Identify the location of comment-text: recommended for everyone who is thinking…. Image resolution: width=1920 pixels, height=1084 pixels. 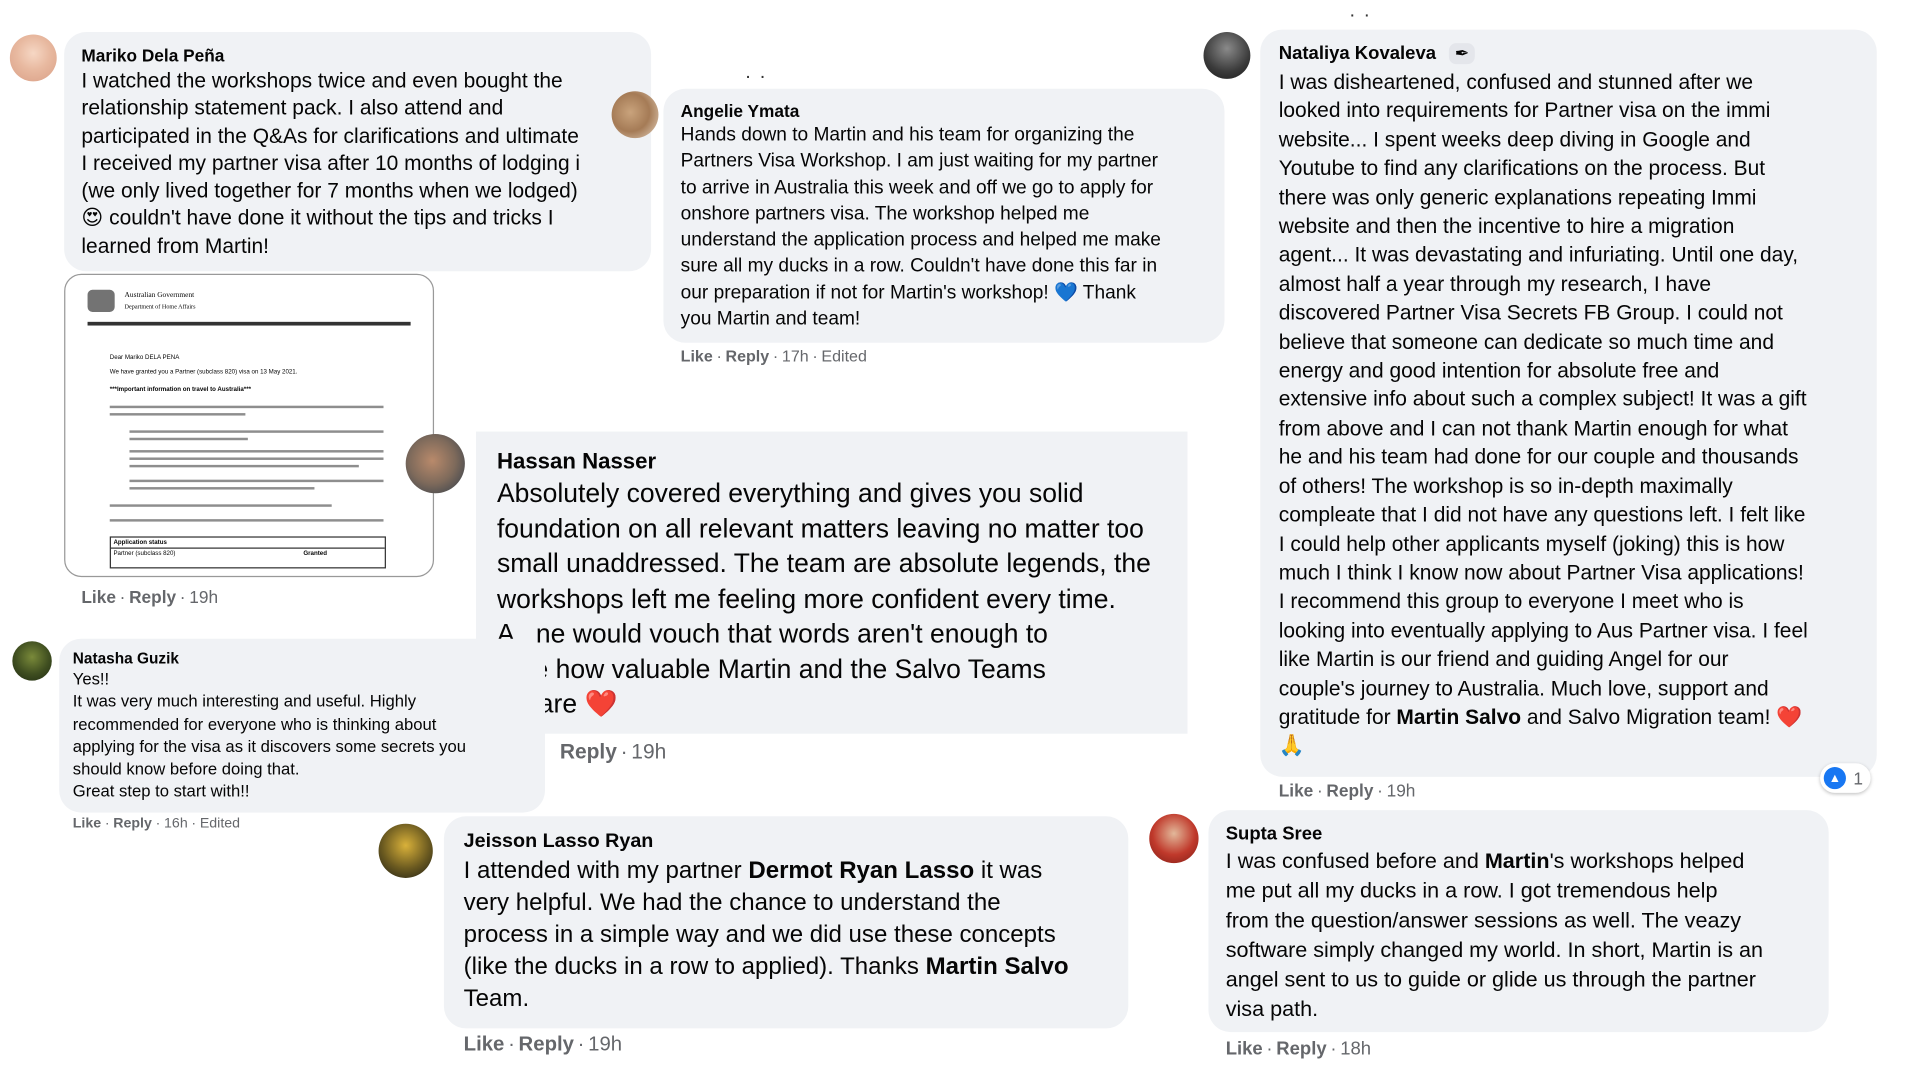
(254, 724).